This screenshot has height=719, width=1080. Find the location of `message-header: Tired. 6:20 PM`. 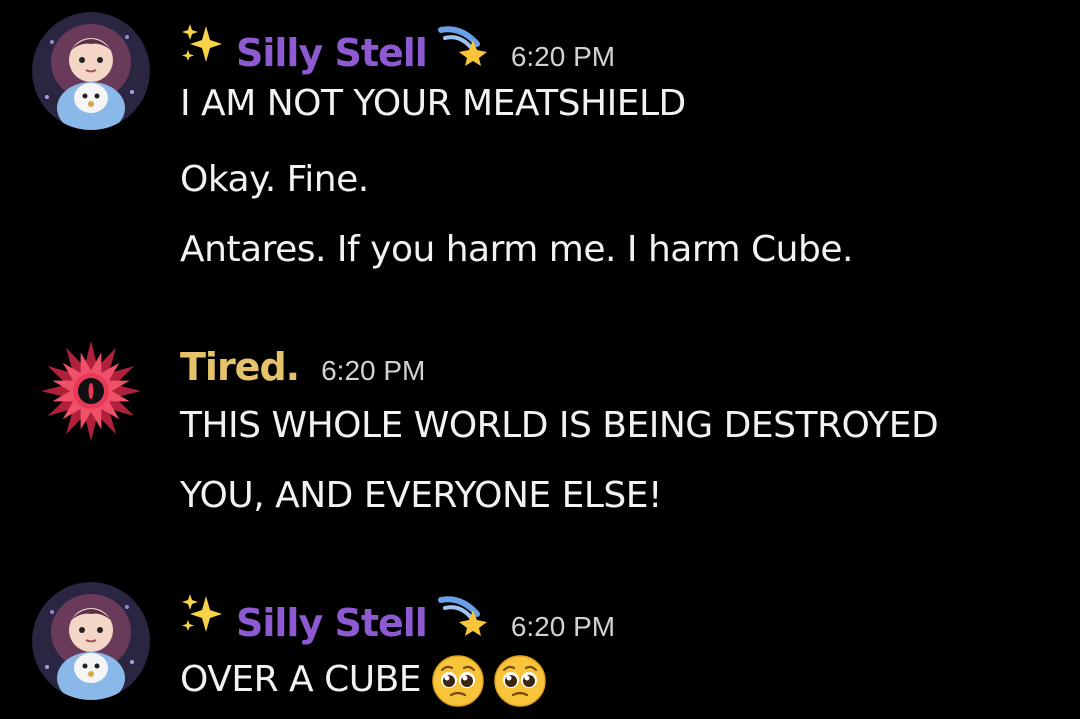

message-header: Tired. 6:20 PM is located at coordinates (302, 367).